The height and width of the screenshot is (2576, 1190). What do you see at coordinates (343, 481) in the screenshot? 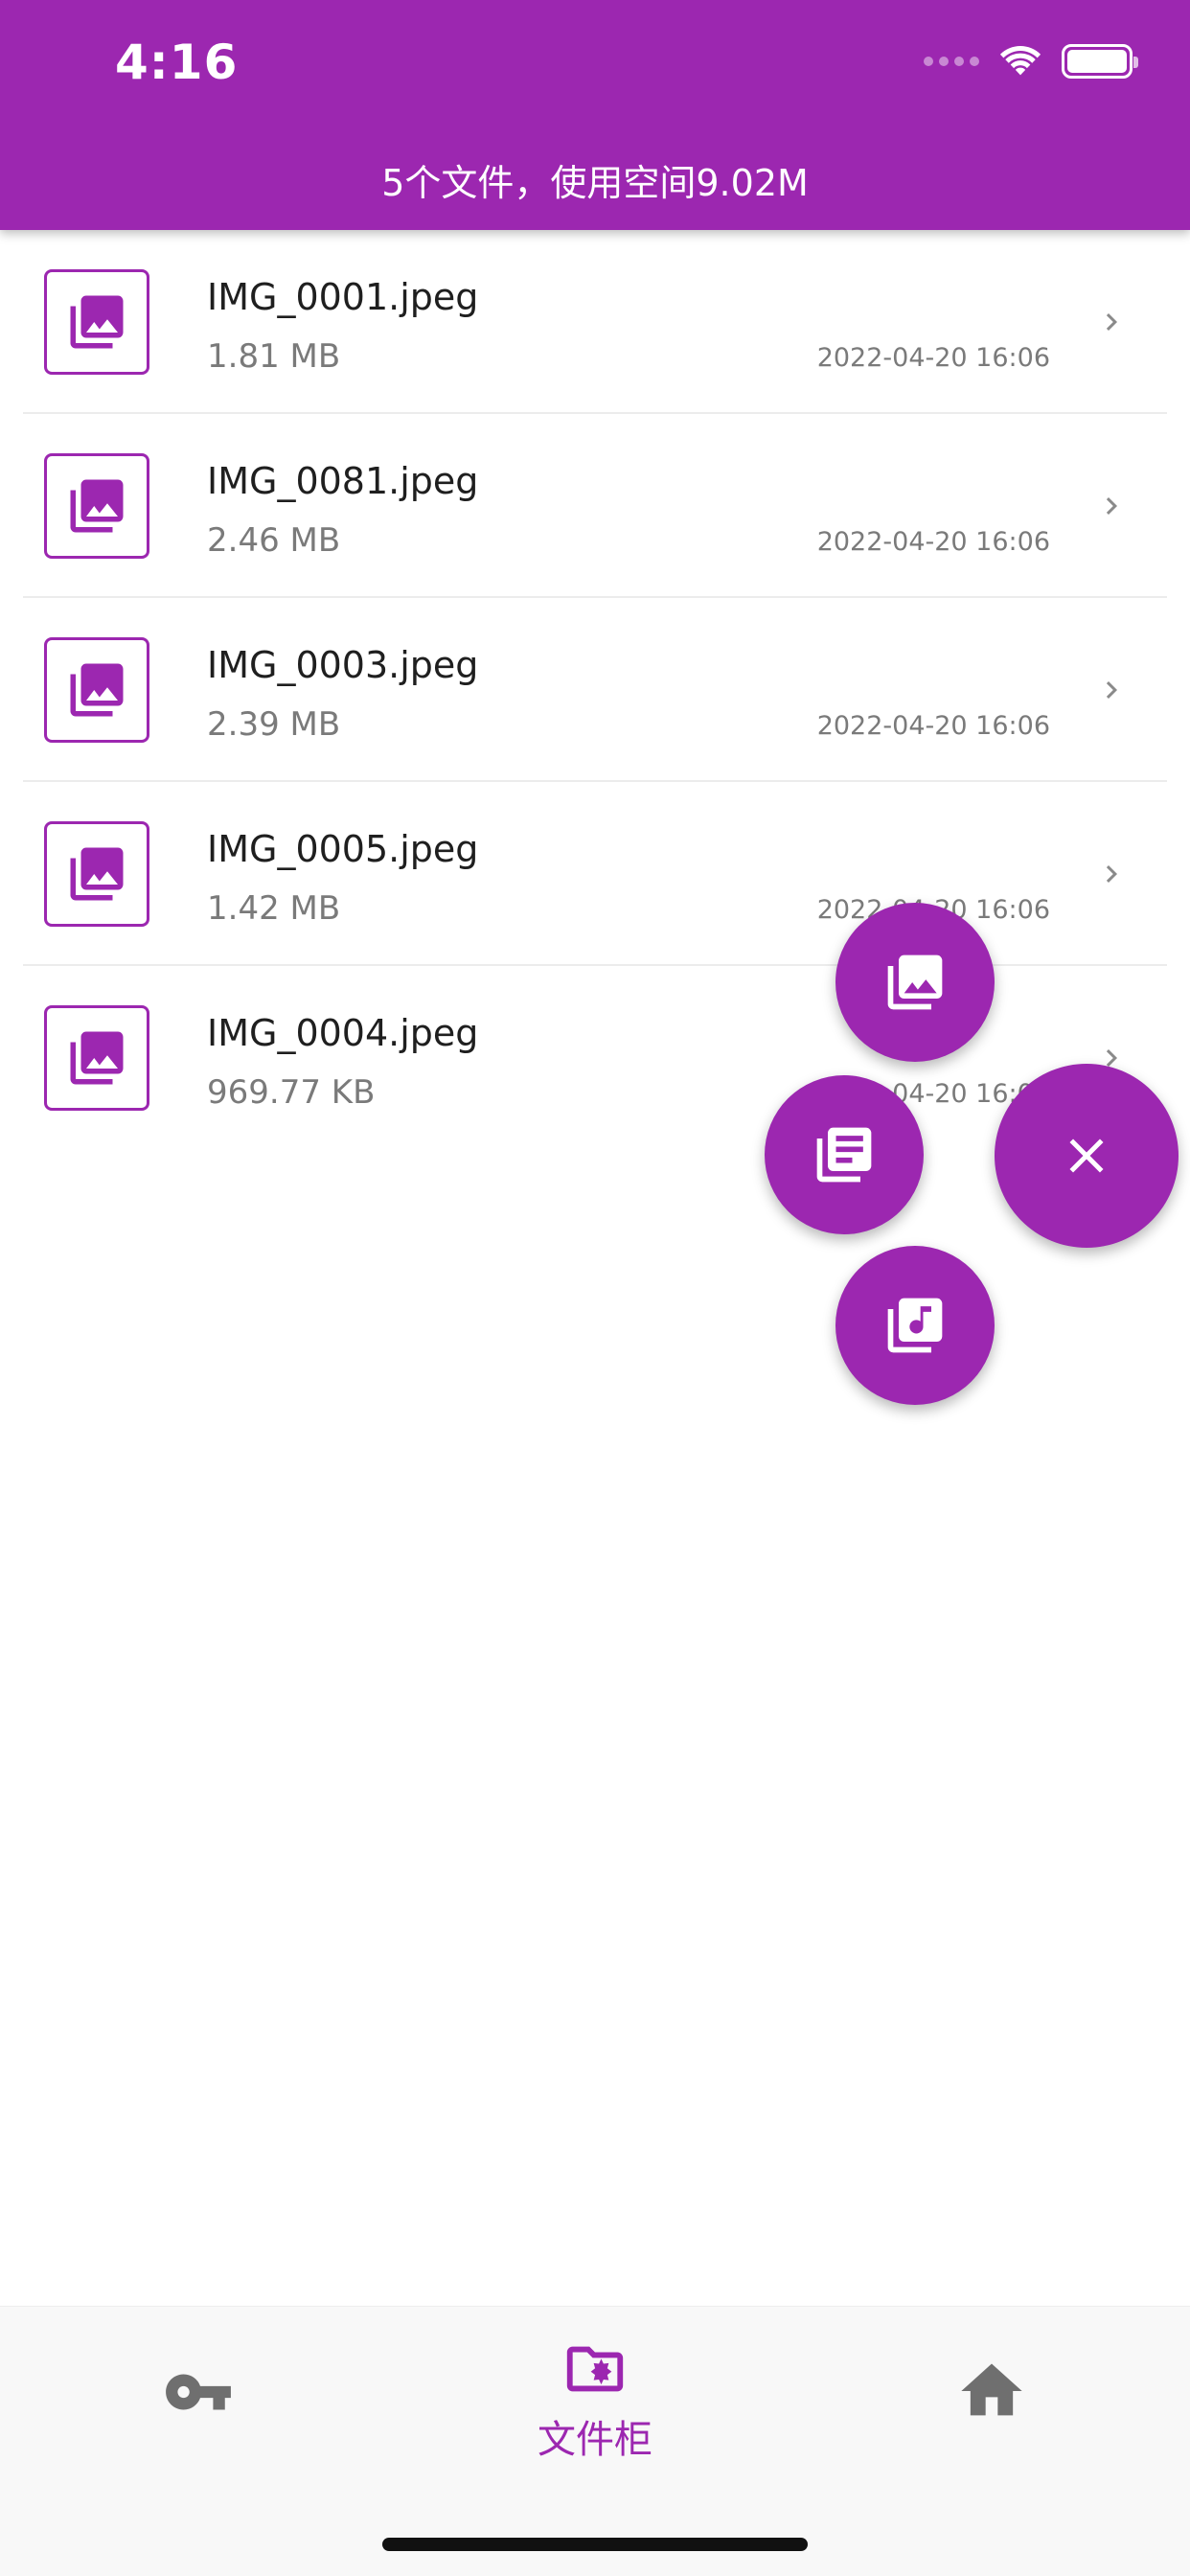
I see `file-name: IMG_0081.jpeg` at bounding box center [343, 481].